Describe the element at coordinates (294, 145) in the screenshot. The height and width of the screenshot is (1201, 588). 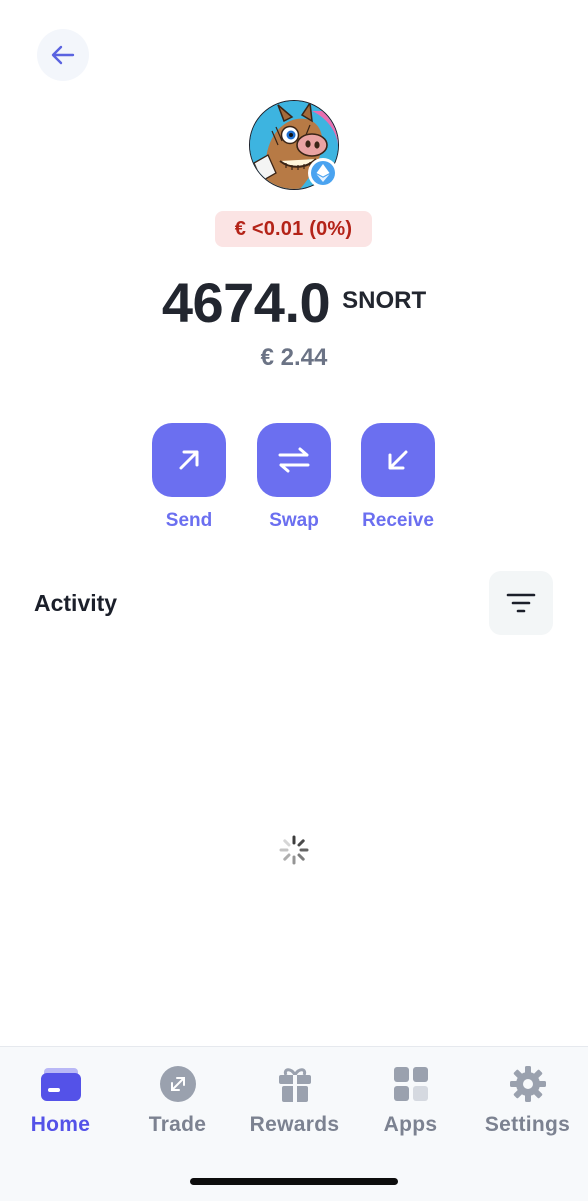
I see `token-avatar-group` at that location.